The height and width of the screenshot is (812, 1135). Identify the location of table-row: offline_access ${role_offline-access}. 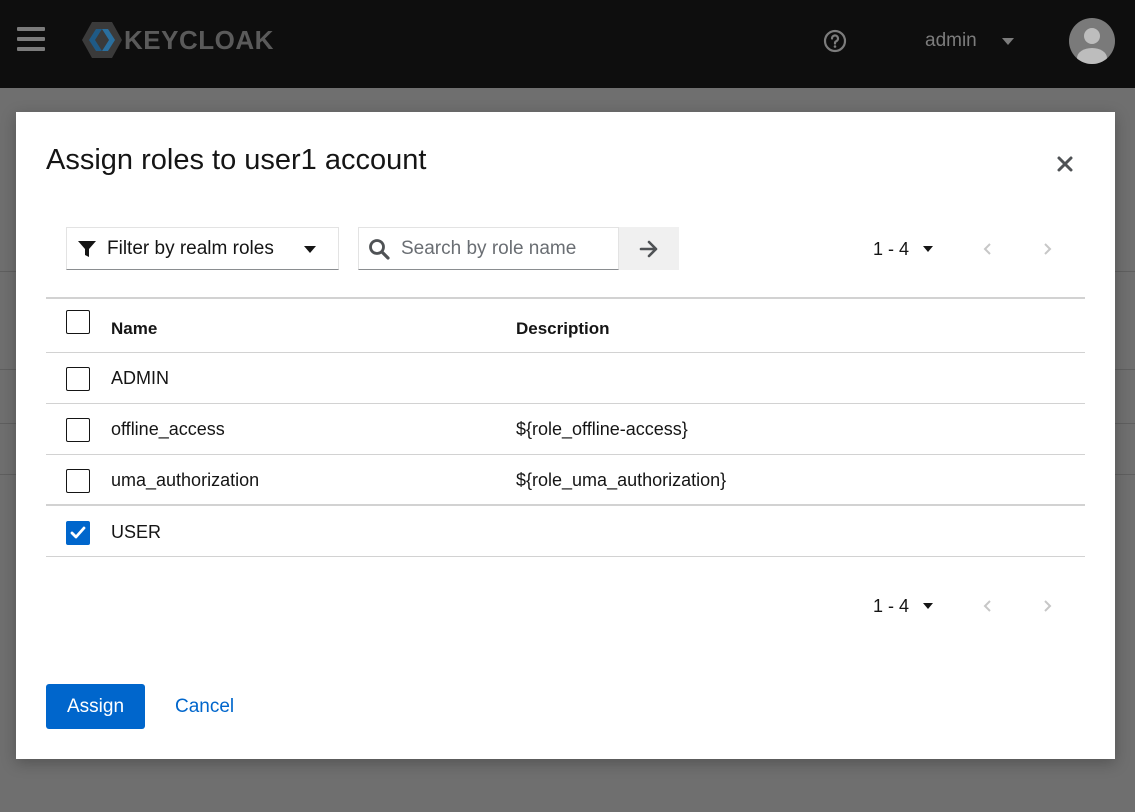
(565, 429).